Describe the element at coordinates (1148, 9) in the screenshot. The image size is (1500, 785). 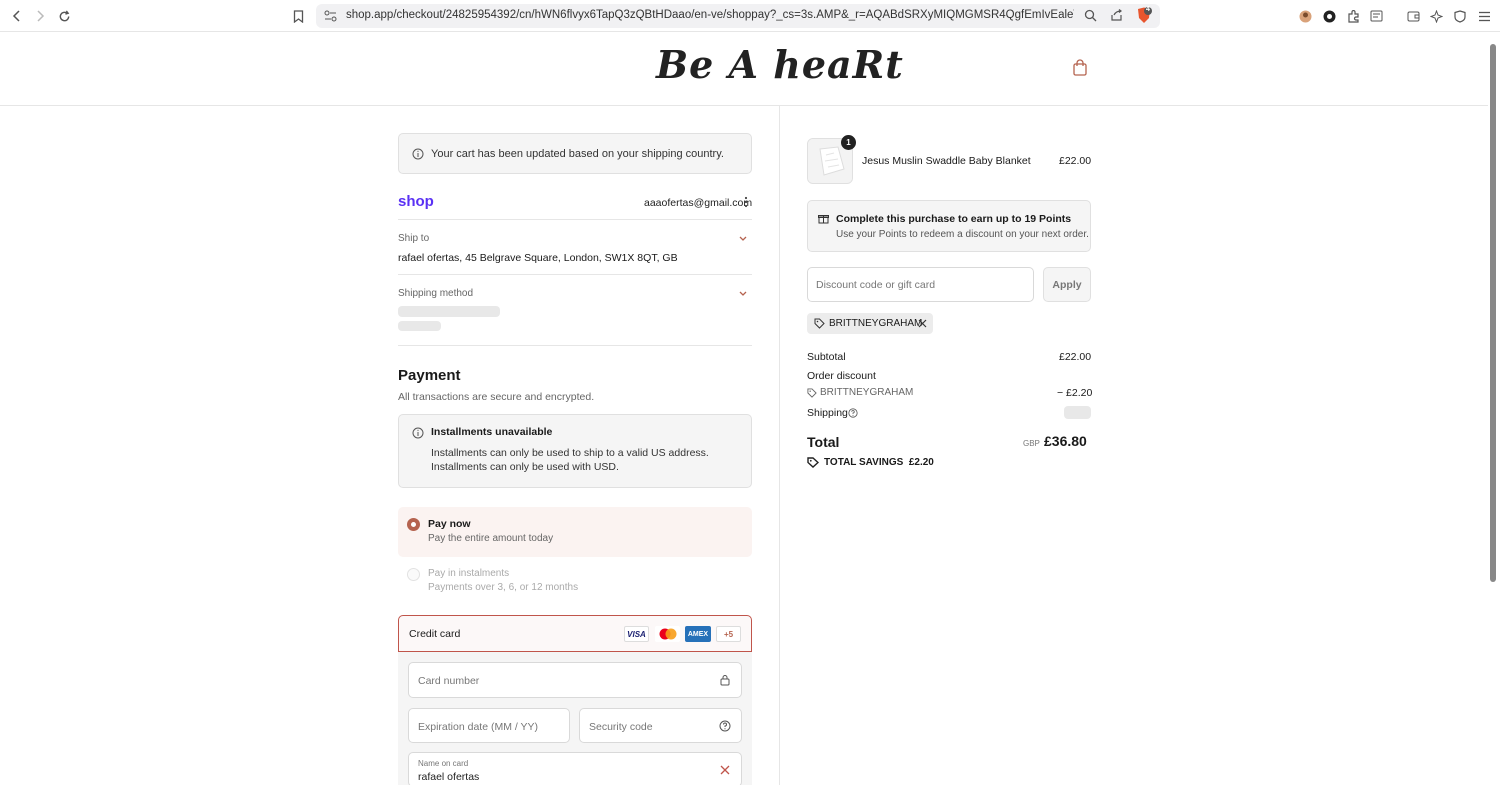
I see `extension-badge: 4` at that location.